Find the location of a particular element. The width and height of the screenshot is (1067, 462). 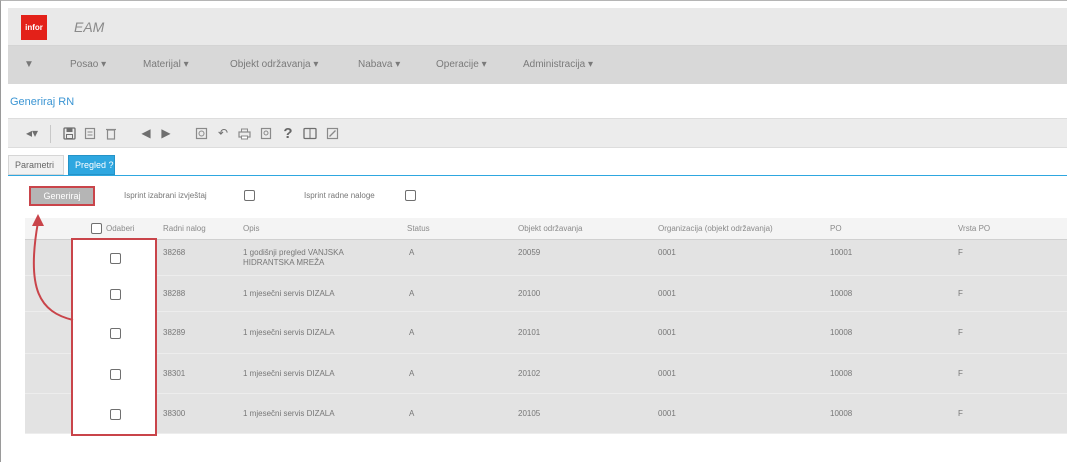

print-icon is located at coordinates (244, 133).